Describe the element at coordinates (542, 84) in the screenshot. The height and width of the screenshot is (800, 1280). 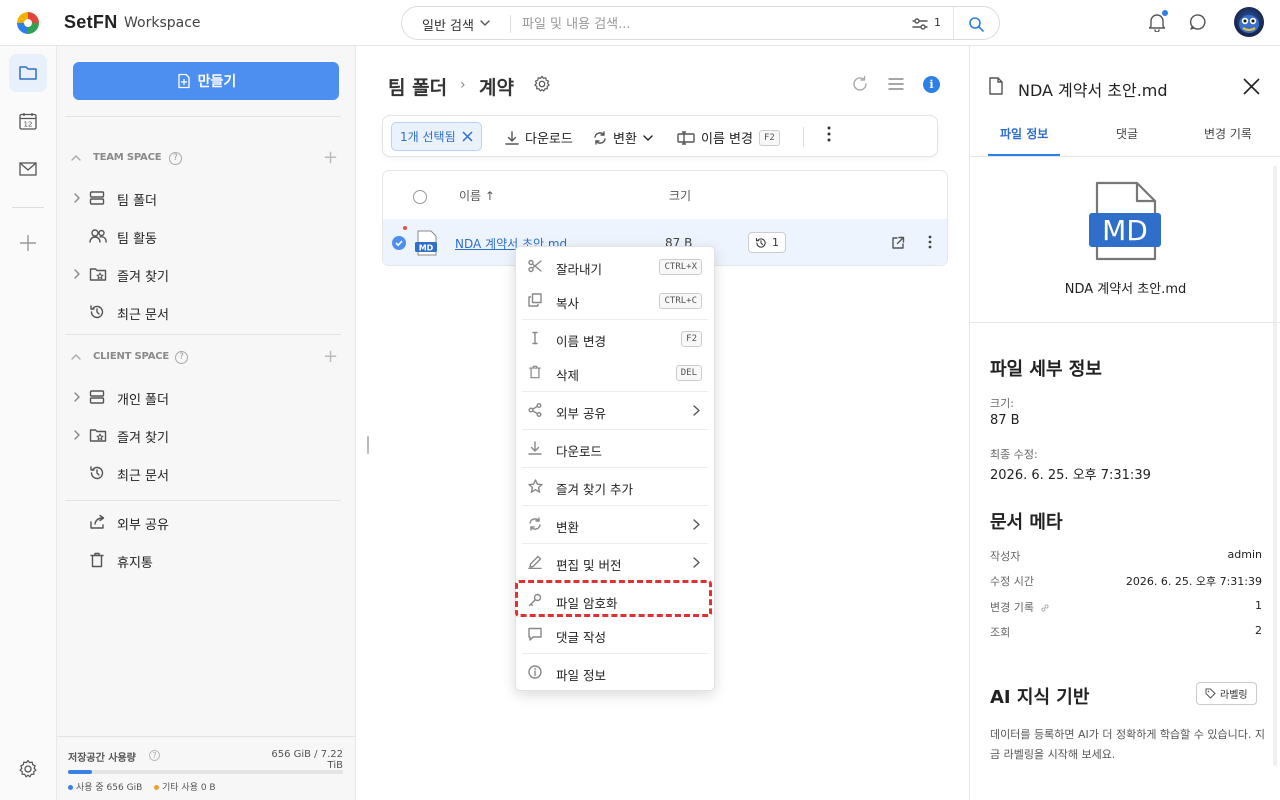
I see `folder-settings-icon` at that location.